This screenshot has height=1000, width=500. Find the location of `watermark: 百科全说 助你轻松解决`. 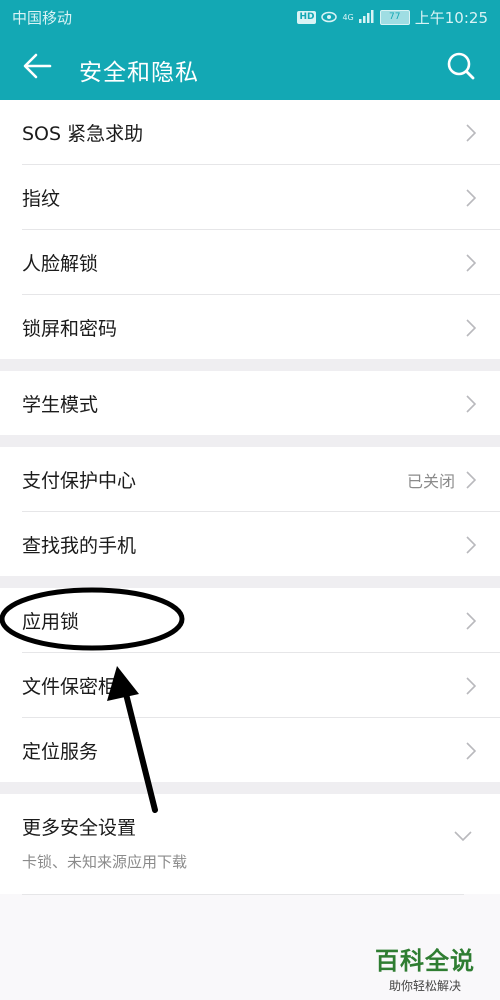

watermark: 百科全说 助你轻松解决 is located at coordinates (425, 967).